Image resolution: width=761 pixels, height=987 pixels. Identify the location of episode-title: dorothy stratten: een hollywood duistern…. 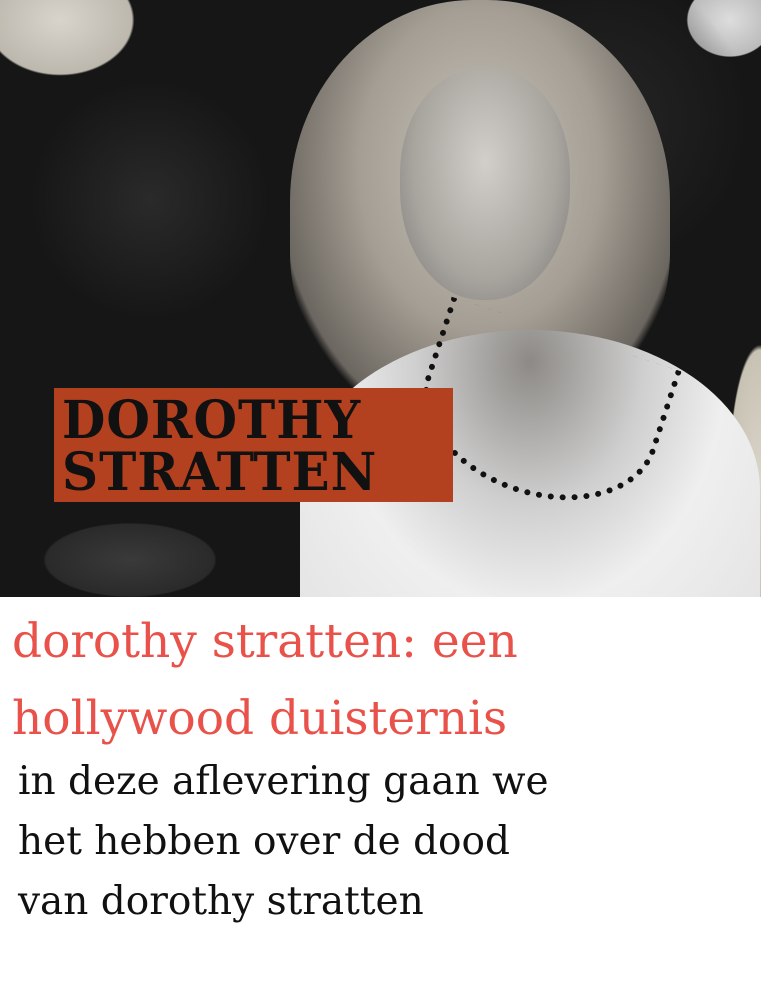
(265, 680).